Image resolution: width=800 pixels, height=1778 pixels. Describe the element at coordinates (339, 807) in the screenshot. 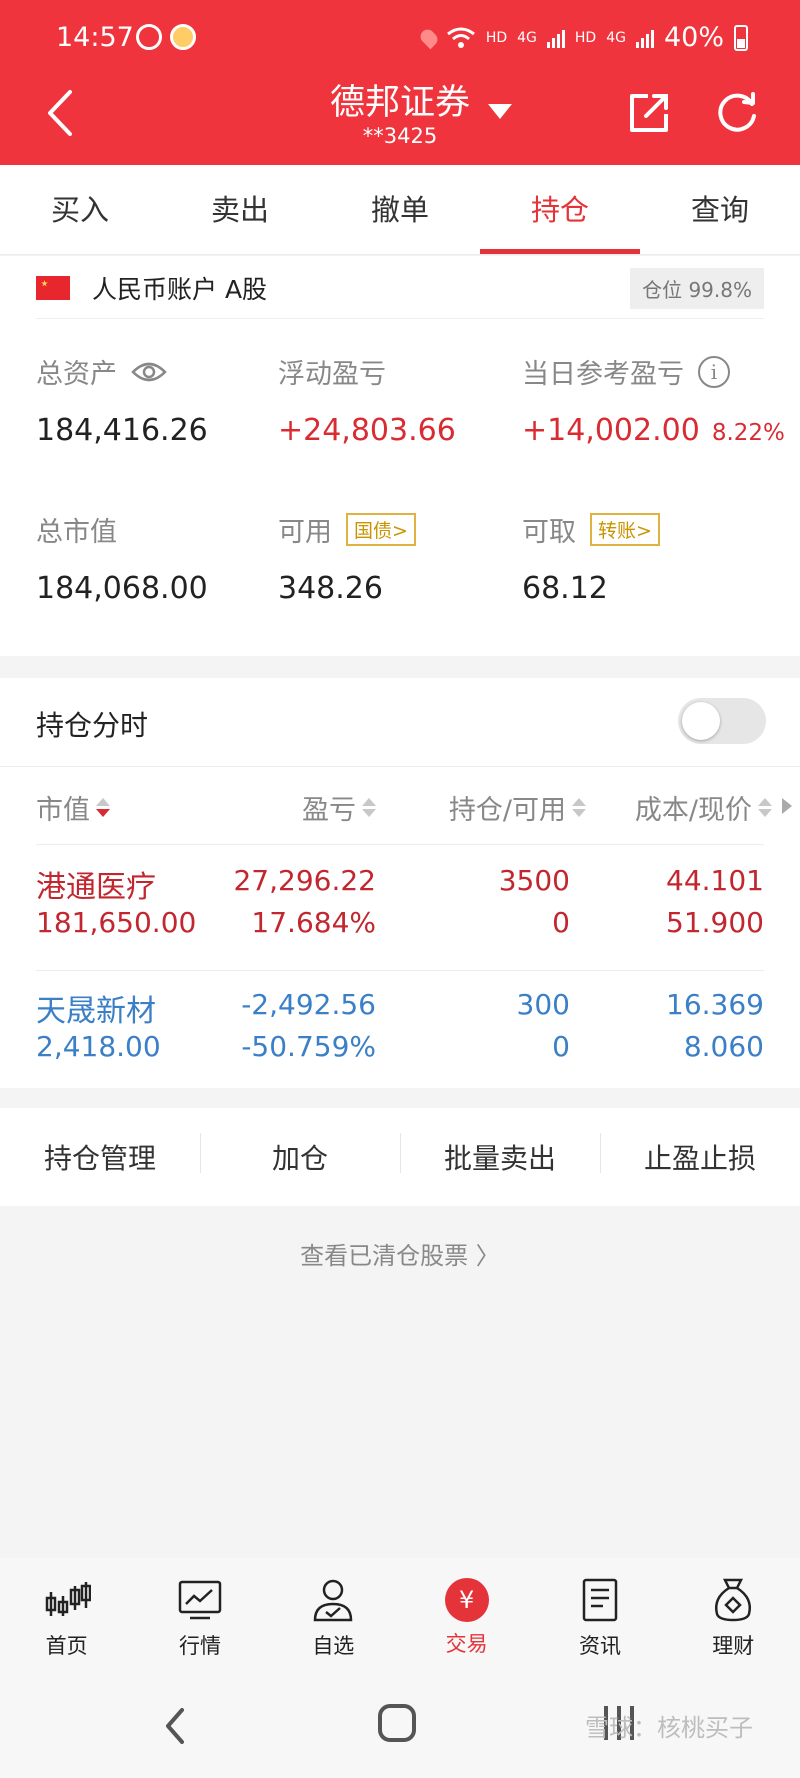

I see `col-pl: 盈亏` at that location.